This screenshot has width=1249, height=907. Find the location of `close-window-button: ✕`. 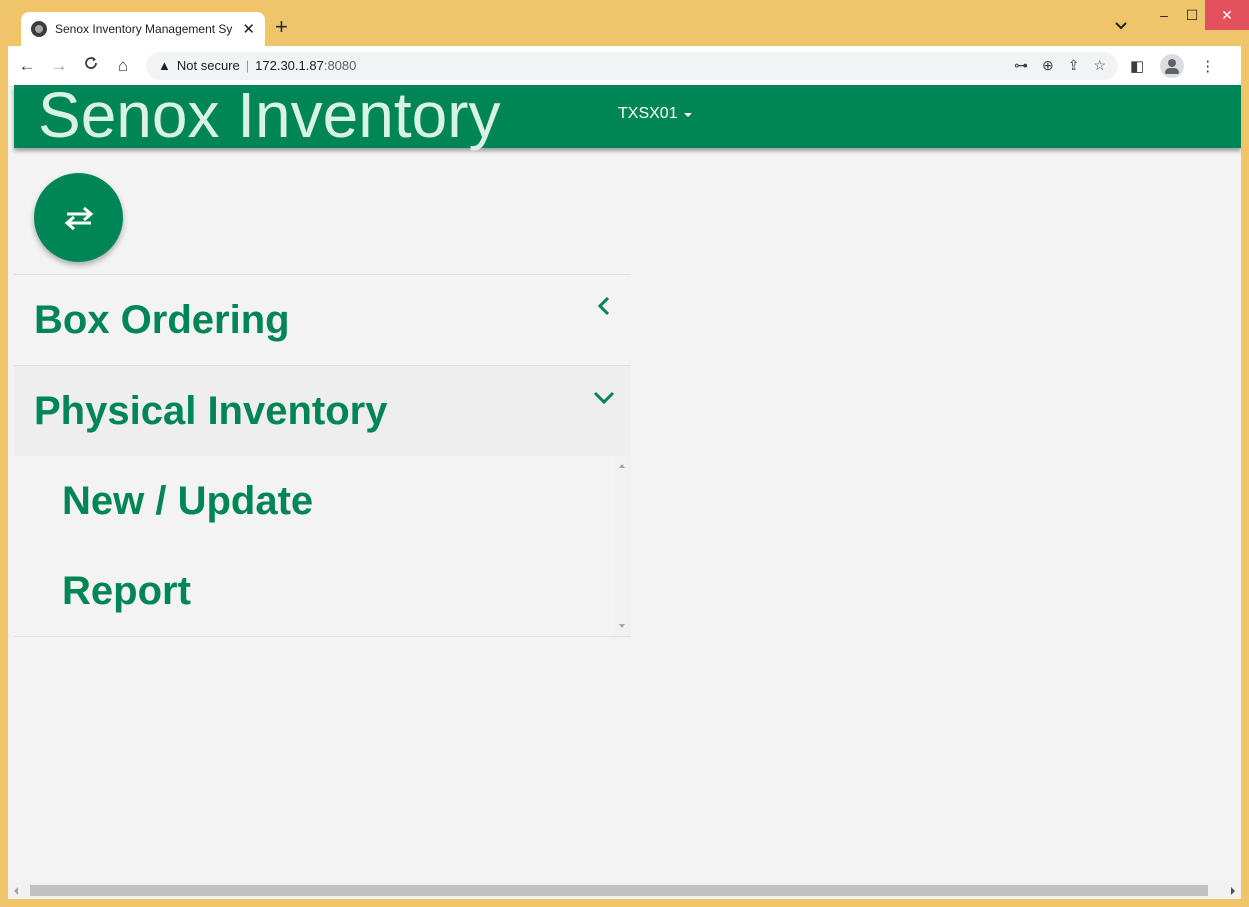

close-window-button: ✕ is located at coordinates (1227, 15).